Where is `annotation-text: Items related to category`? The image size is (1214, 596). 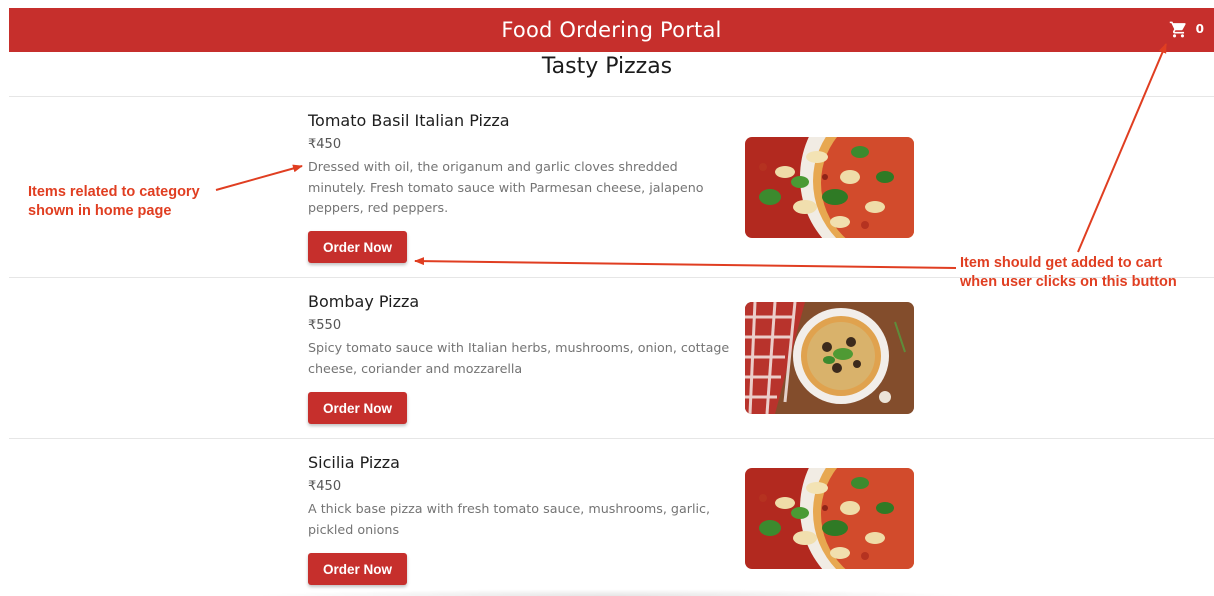 annotation-text: Items related to category is located at coordinates (114, 192).